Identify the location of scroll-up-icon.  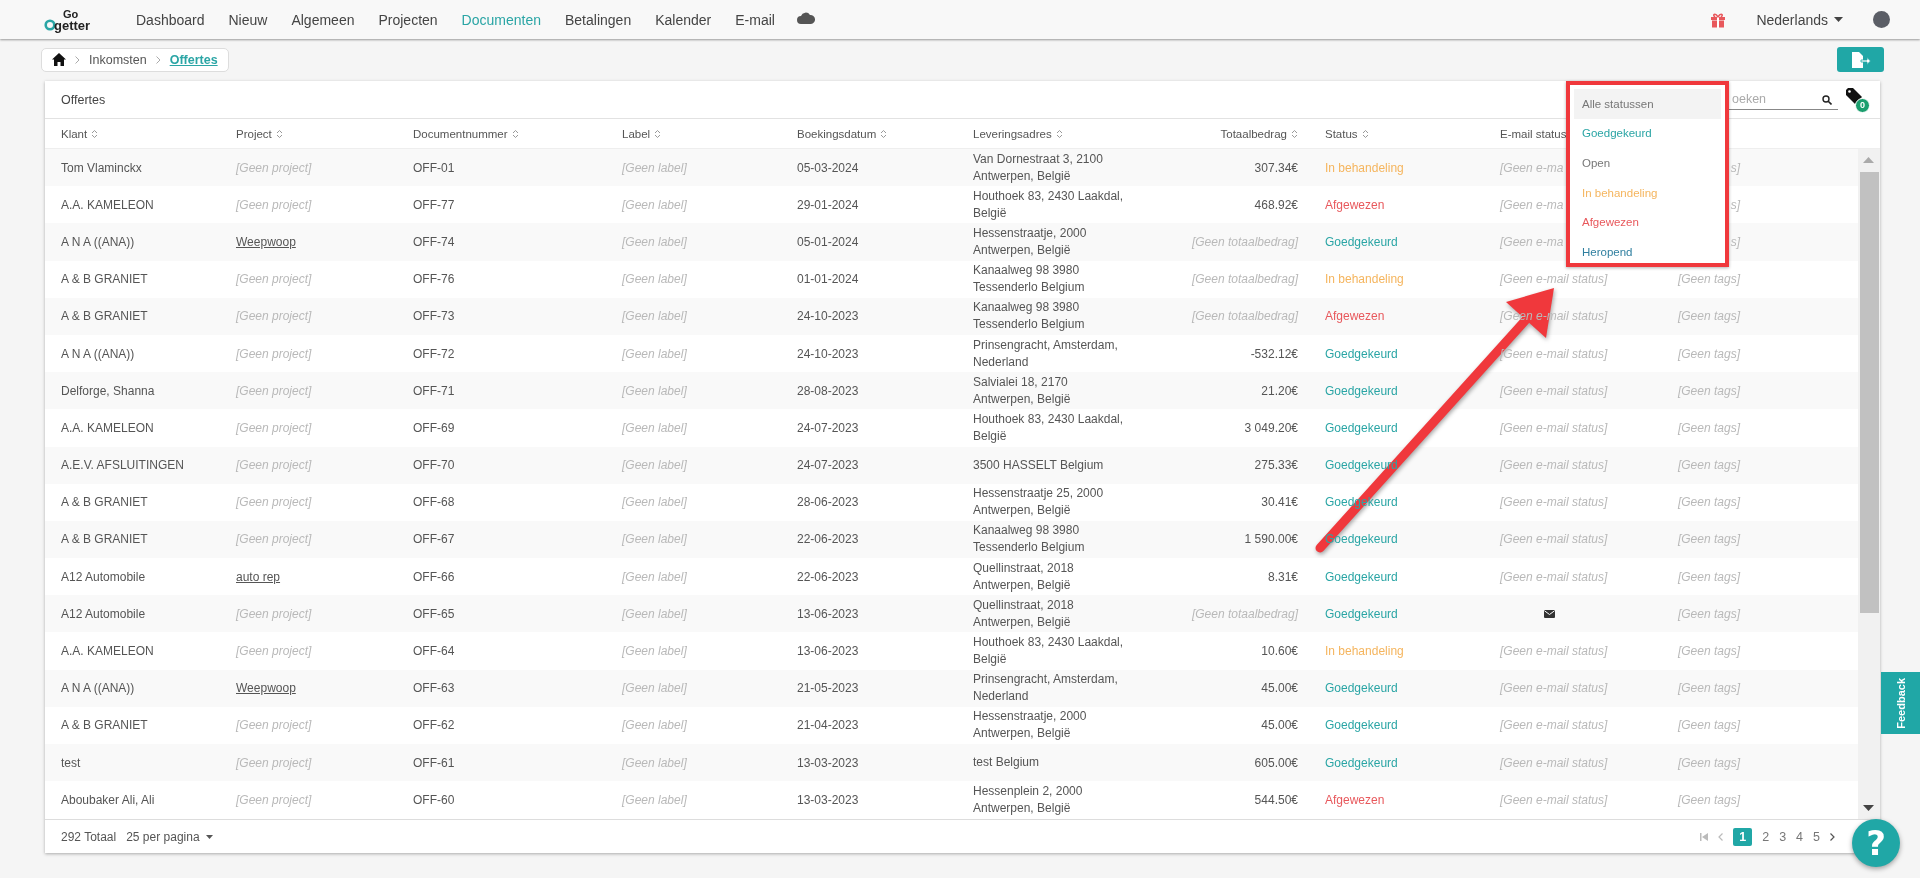
(1868, 160).